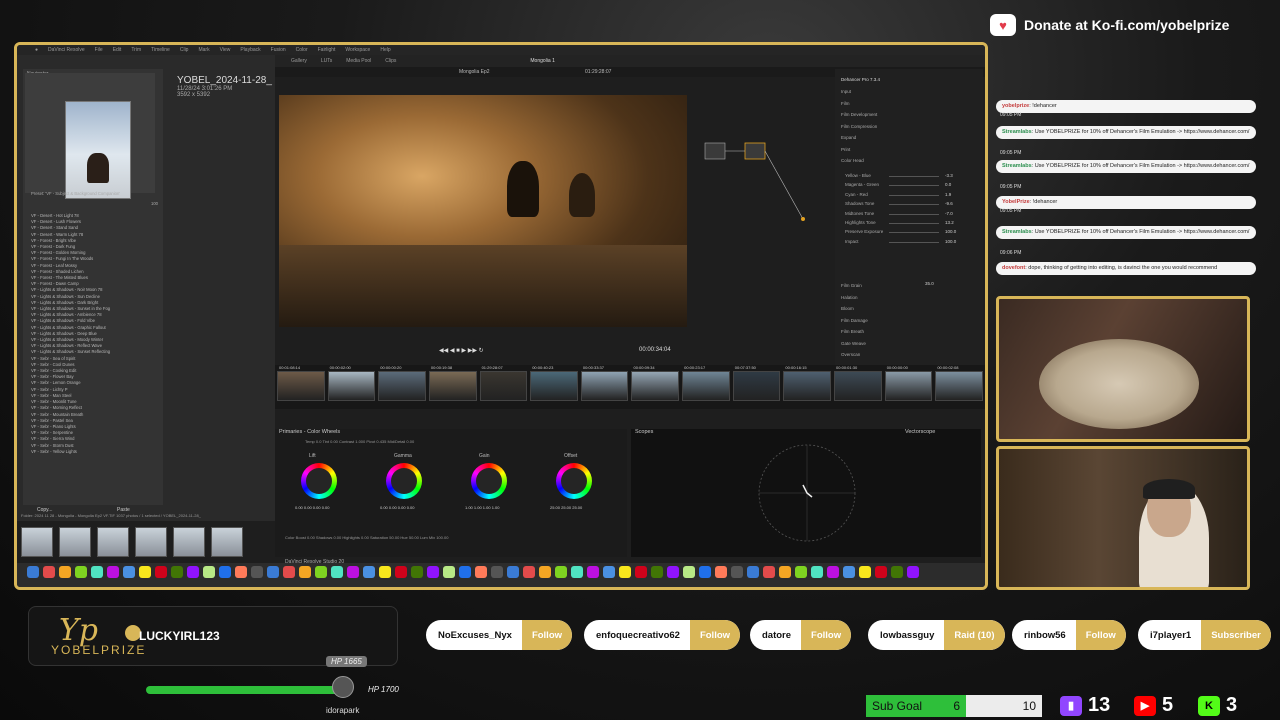 This screenshot has width=1280, height=720. Describe the element at coordinates (351, 383) in the screenshot. I see `timeline-clip: 00:00:02:00` at that location.